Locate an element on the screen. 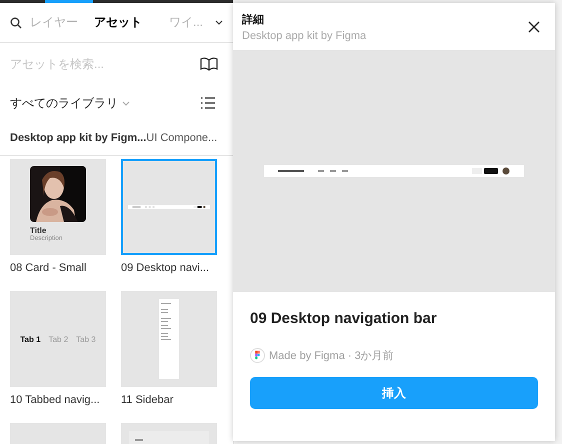 This screenshot has height=444, width=562. list-view-icon is located at coordinates (208, 103).